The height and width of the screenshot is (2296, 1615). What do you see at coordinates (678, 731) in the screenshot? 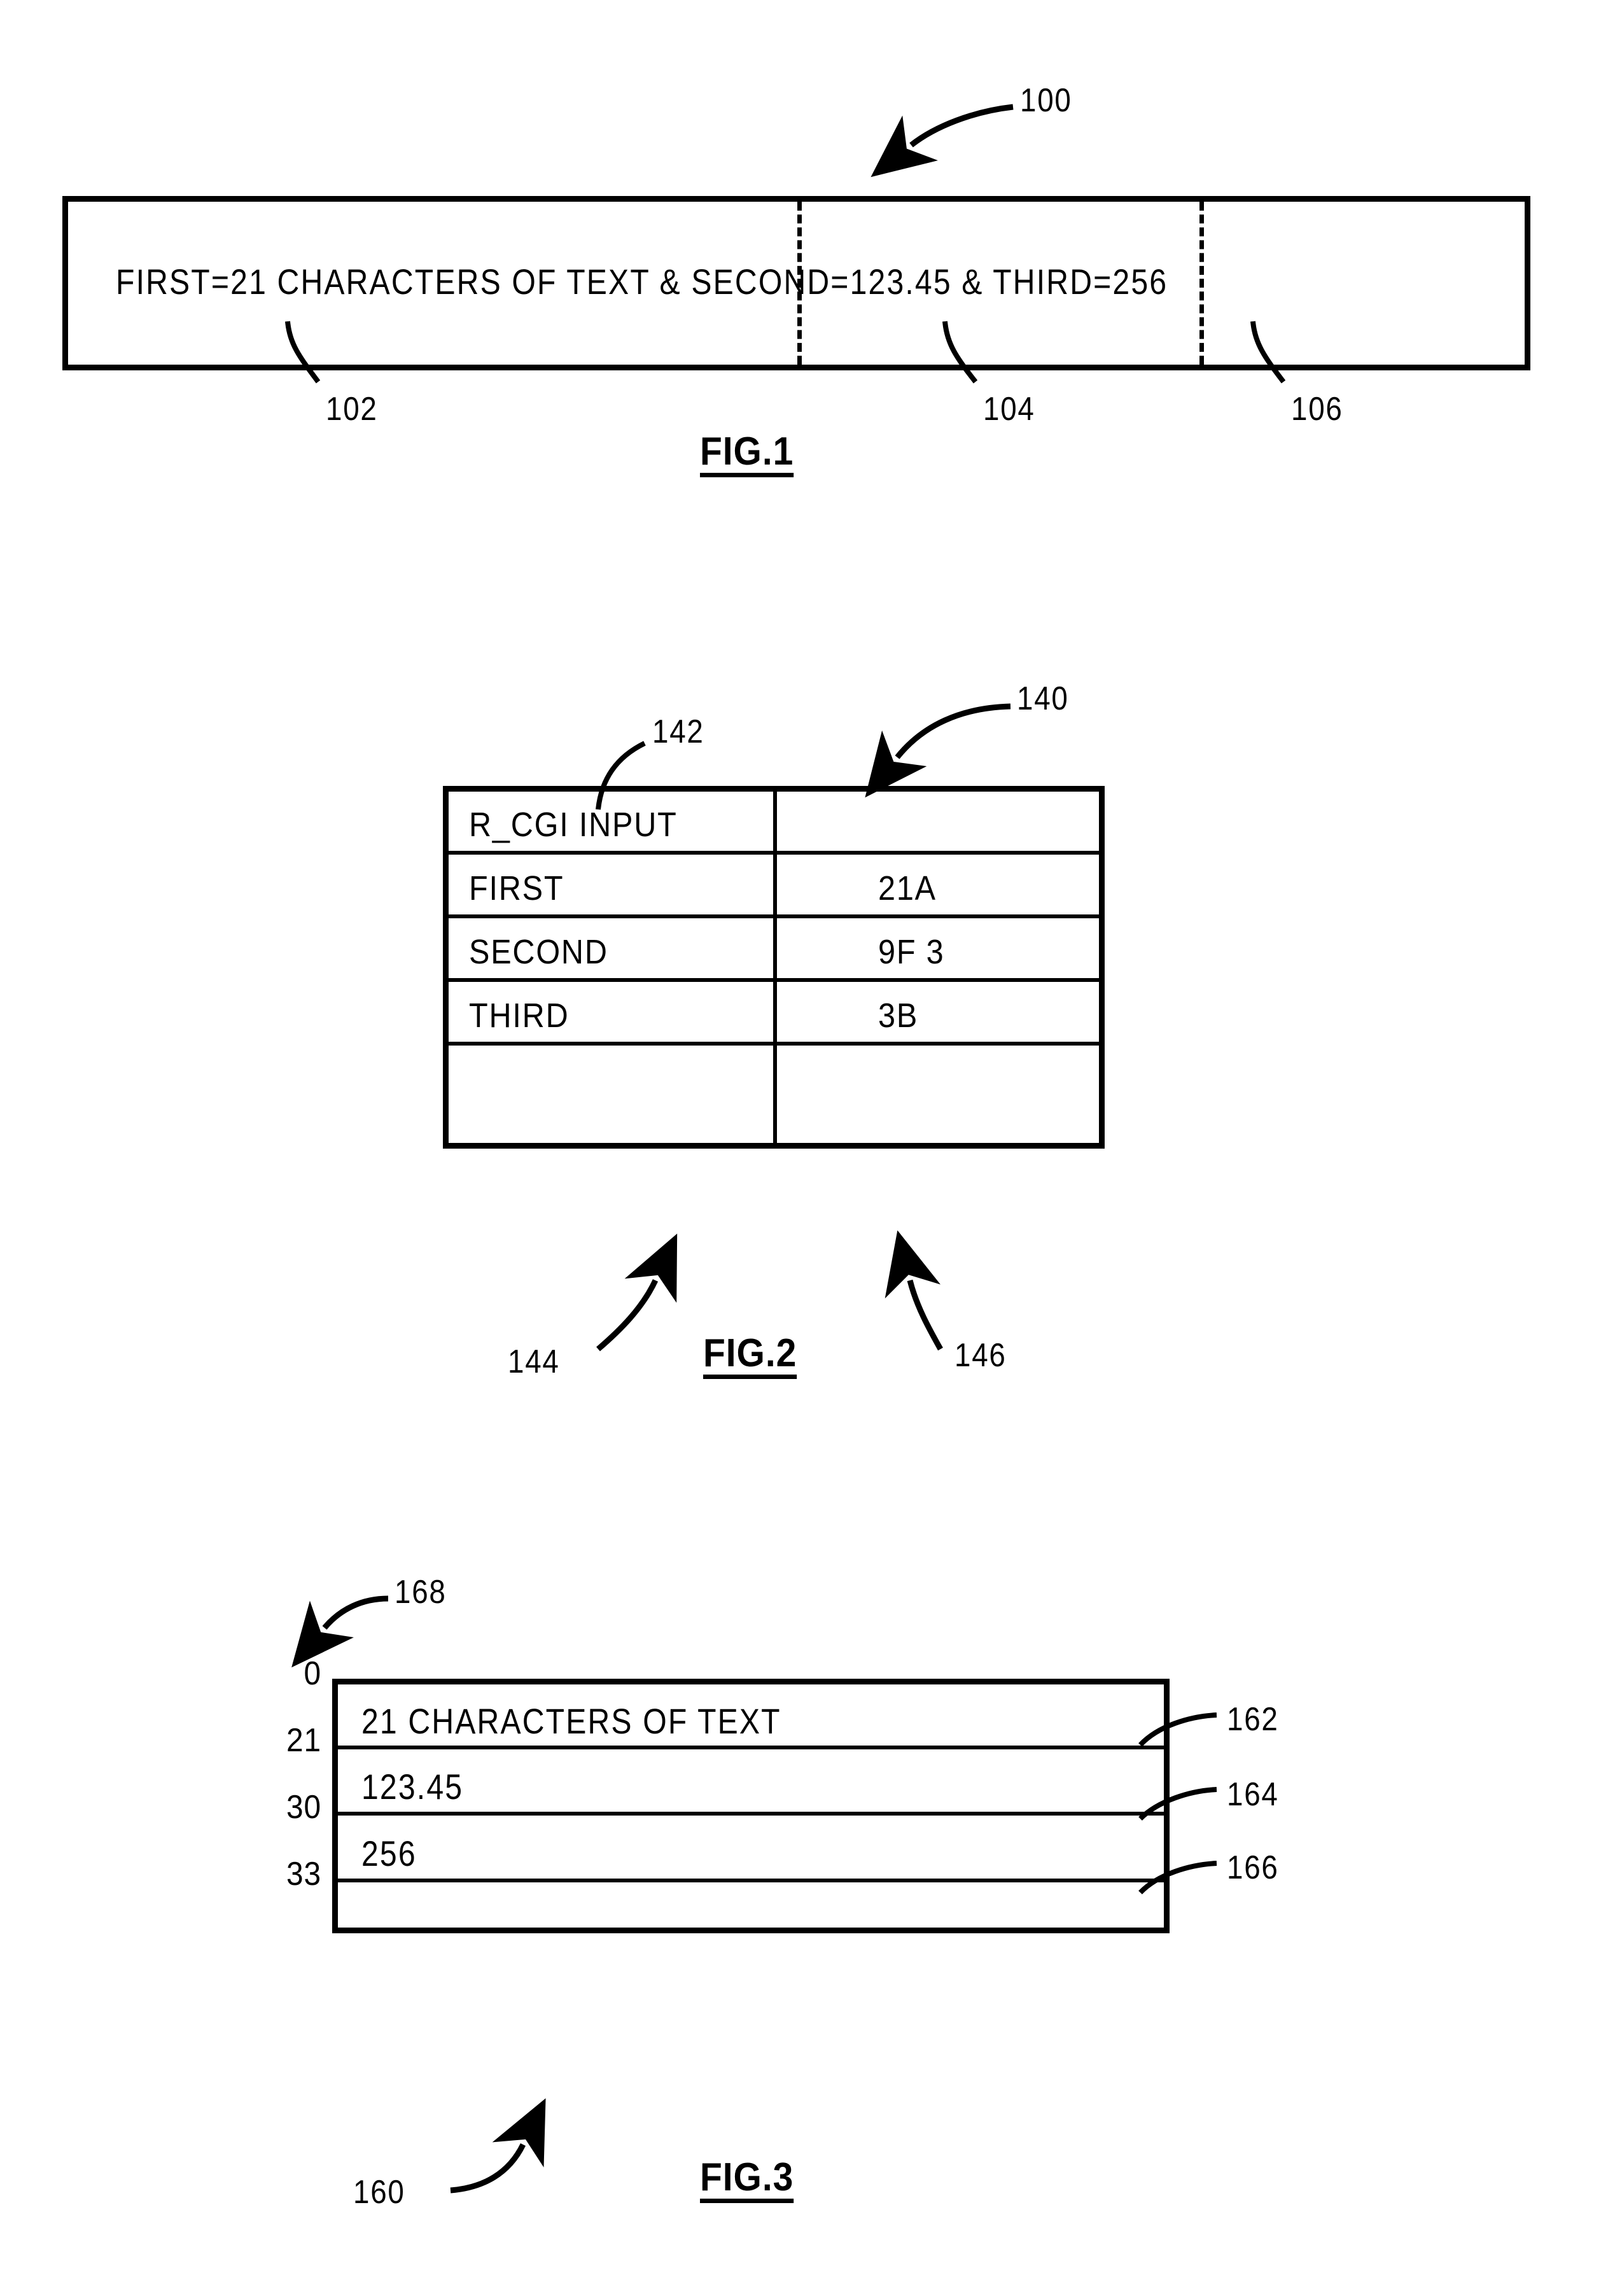
I see `fig2-ref-142: 142` at bounding box center [678, 731].